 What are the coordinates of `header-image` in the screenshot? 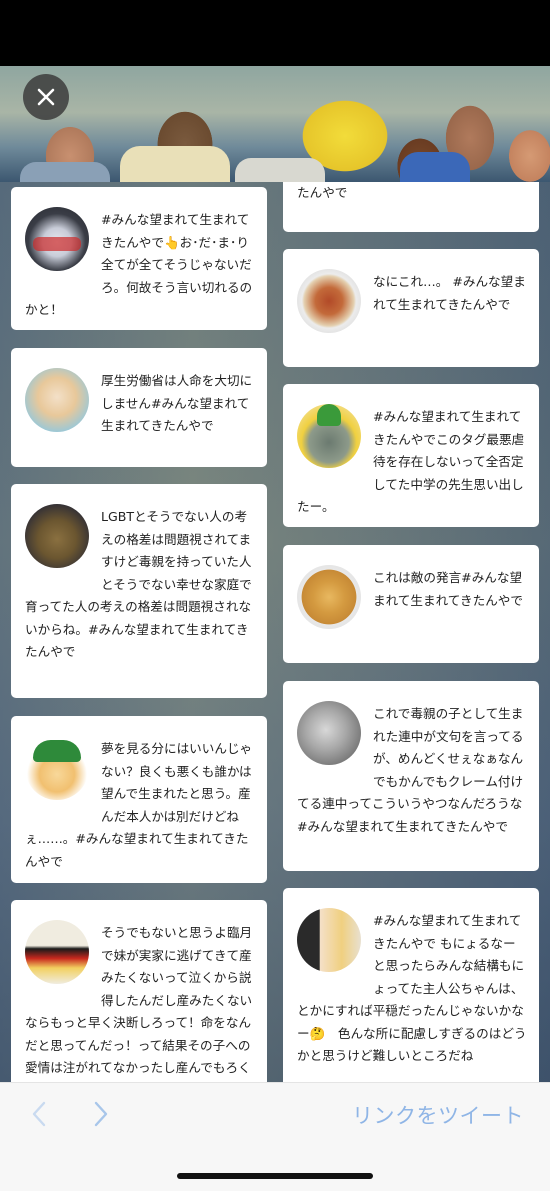 It's located at (275, 124).